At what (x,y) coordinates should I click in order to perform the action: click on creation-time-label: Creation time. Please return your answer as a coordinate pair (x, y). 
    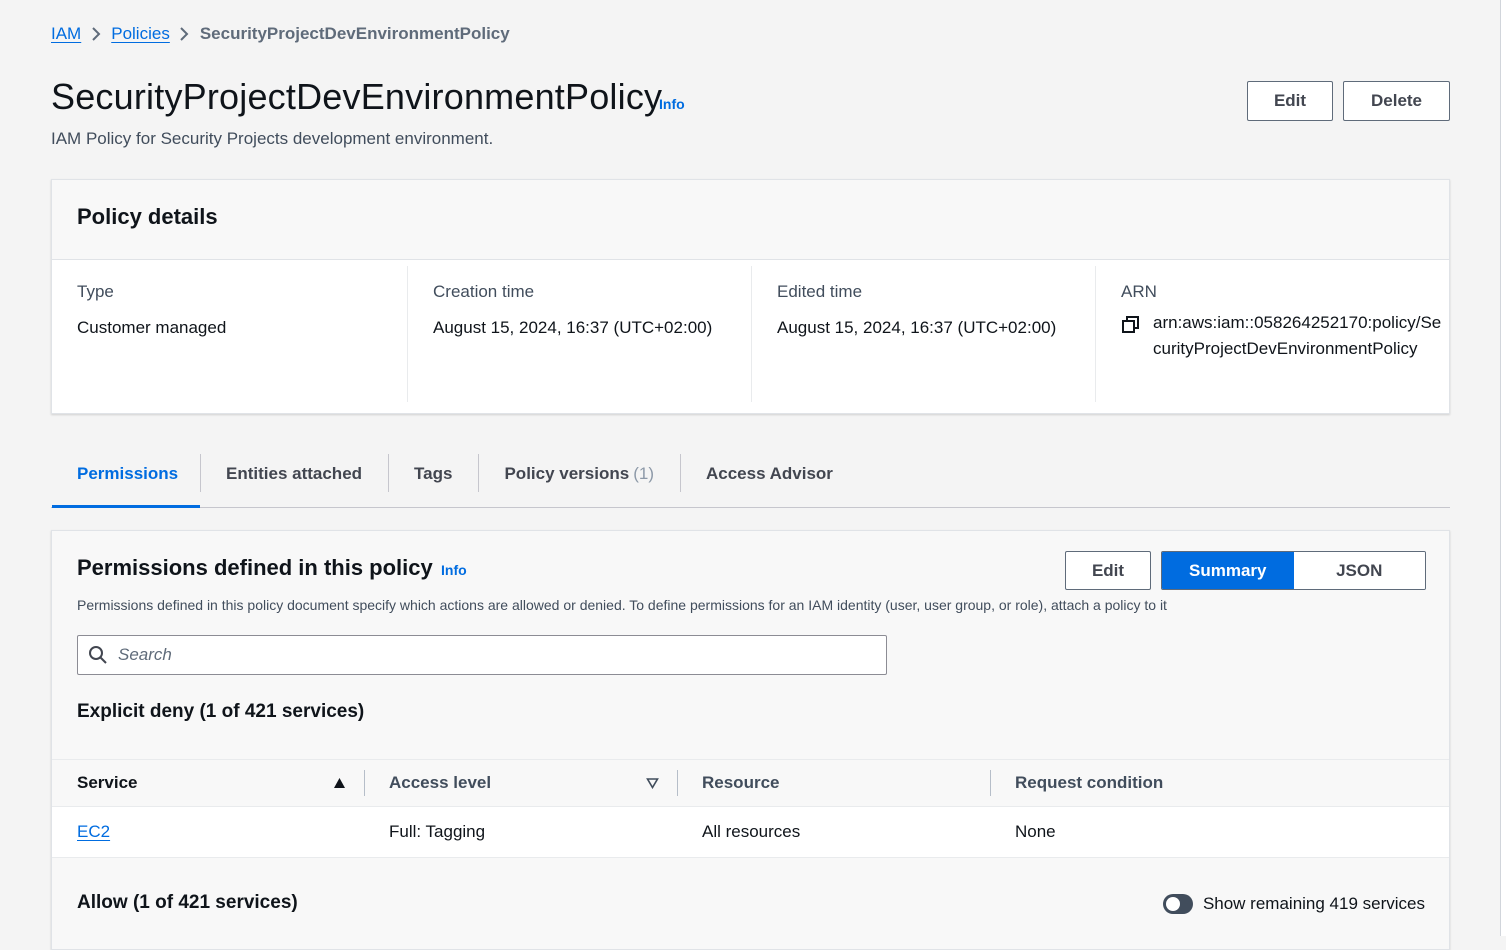
    Looking at the image, I should click on (484, 291).